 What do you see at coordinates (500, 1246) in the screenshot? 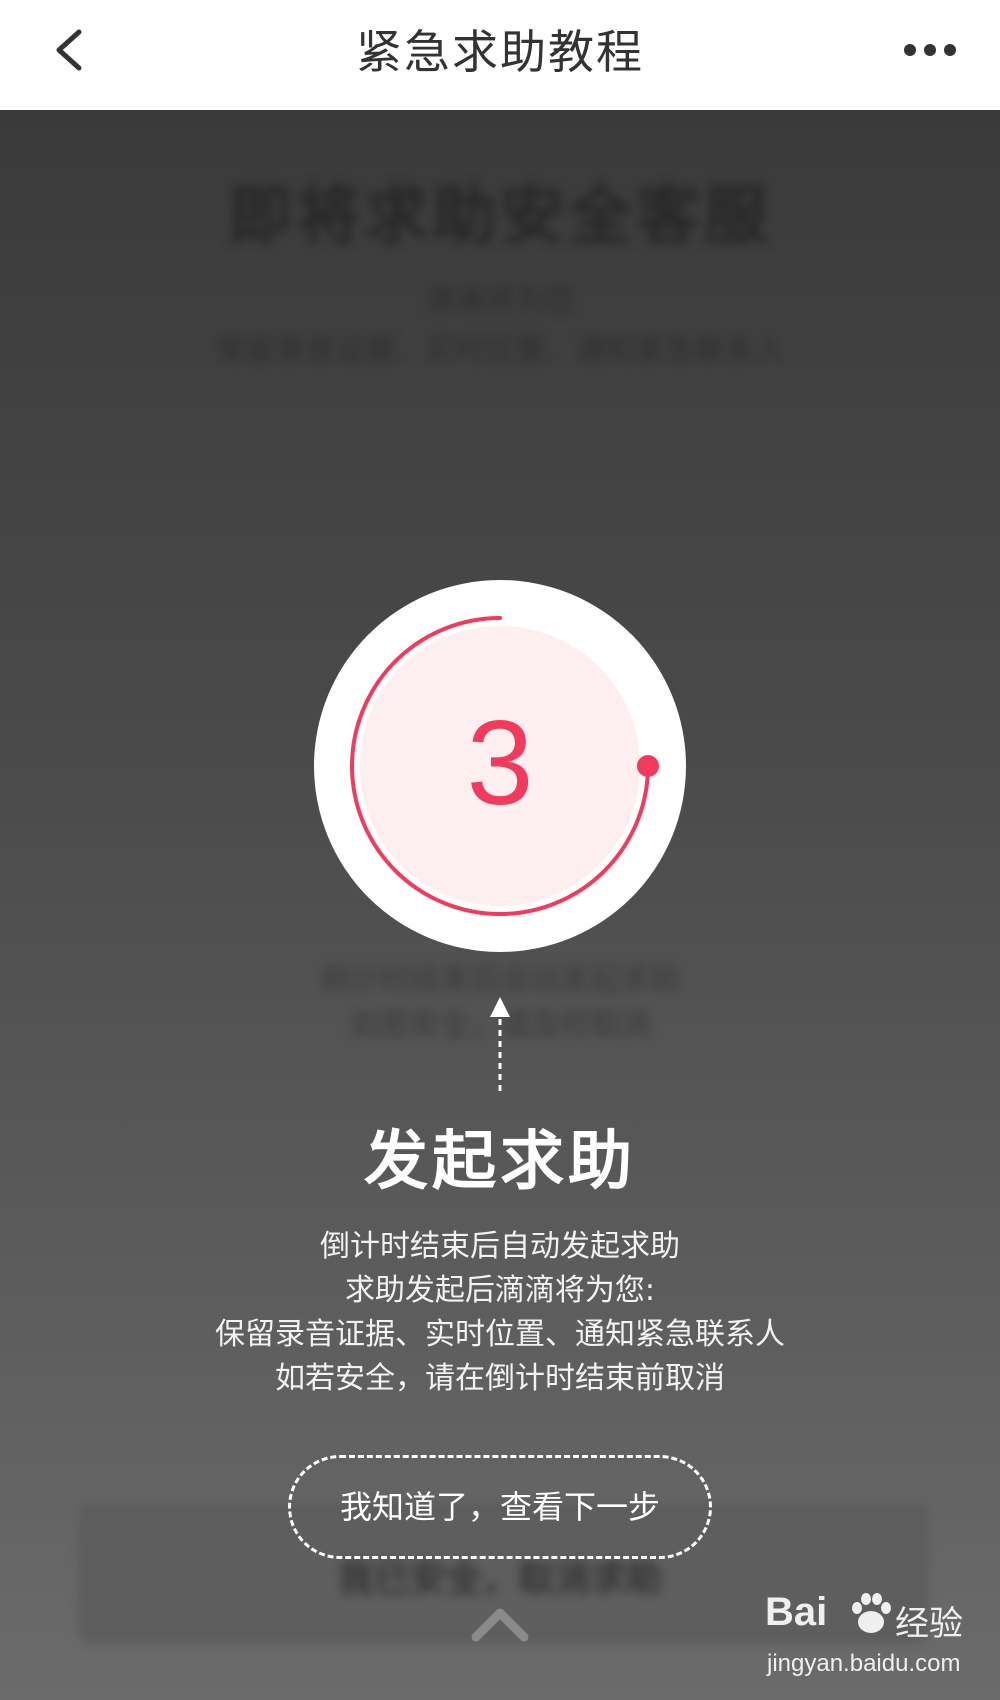
I see `description-line: 倒计时结束后自动发起求助` at bounding box center [500, 1246].